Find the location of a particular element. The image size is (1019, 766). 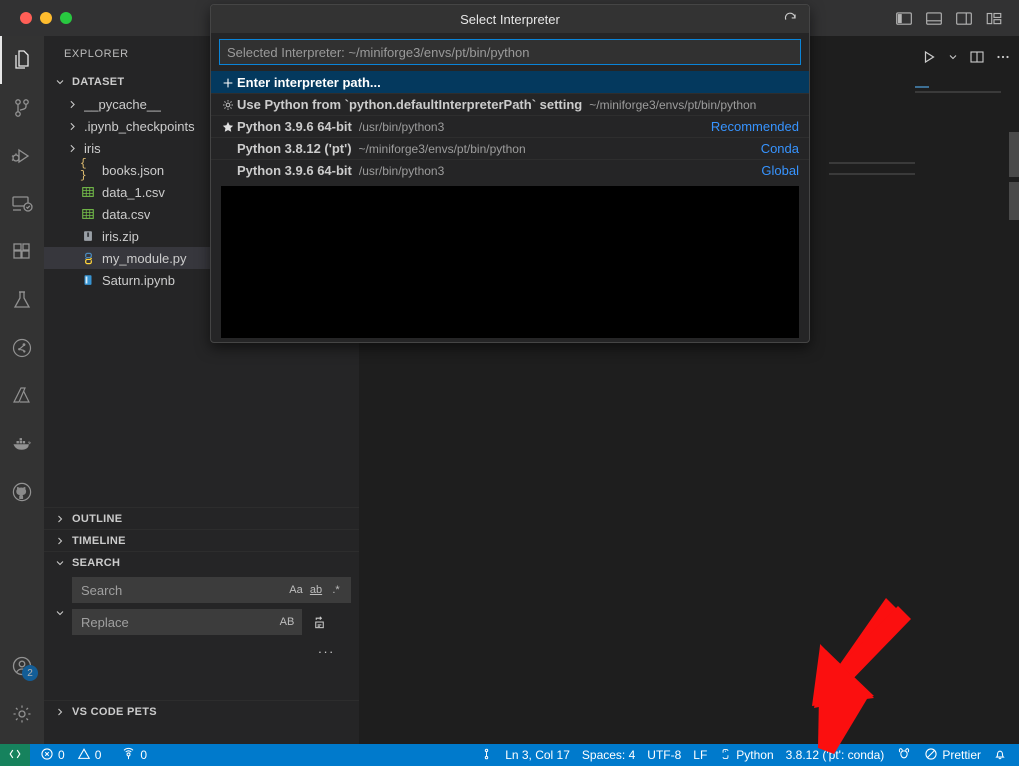

python-icon is located at coordinates (725, 755).